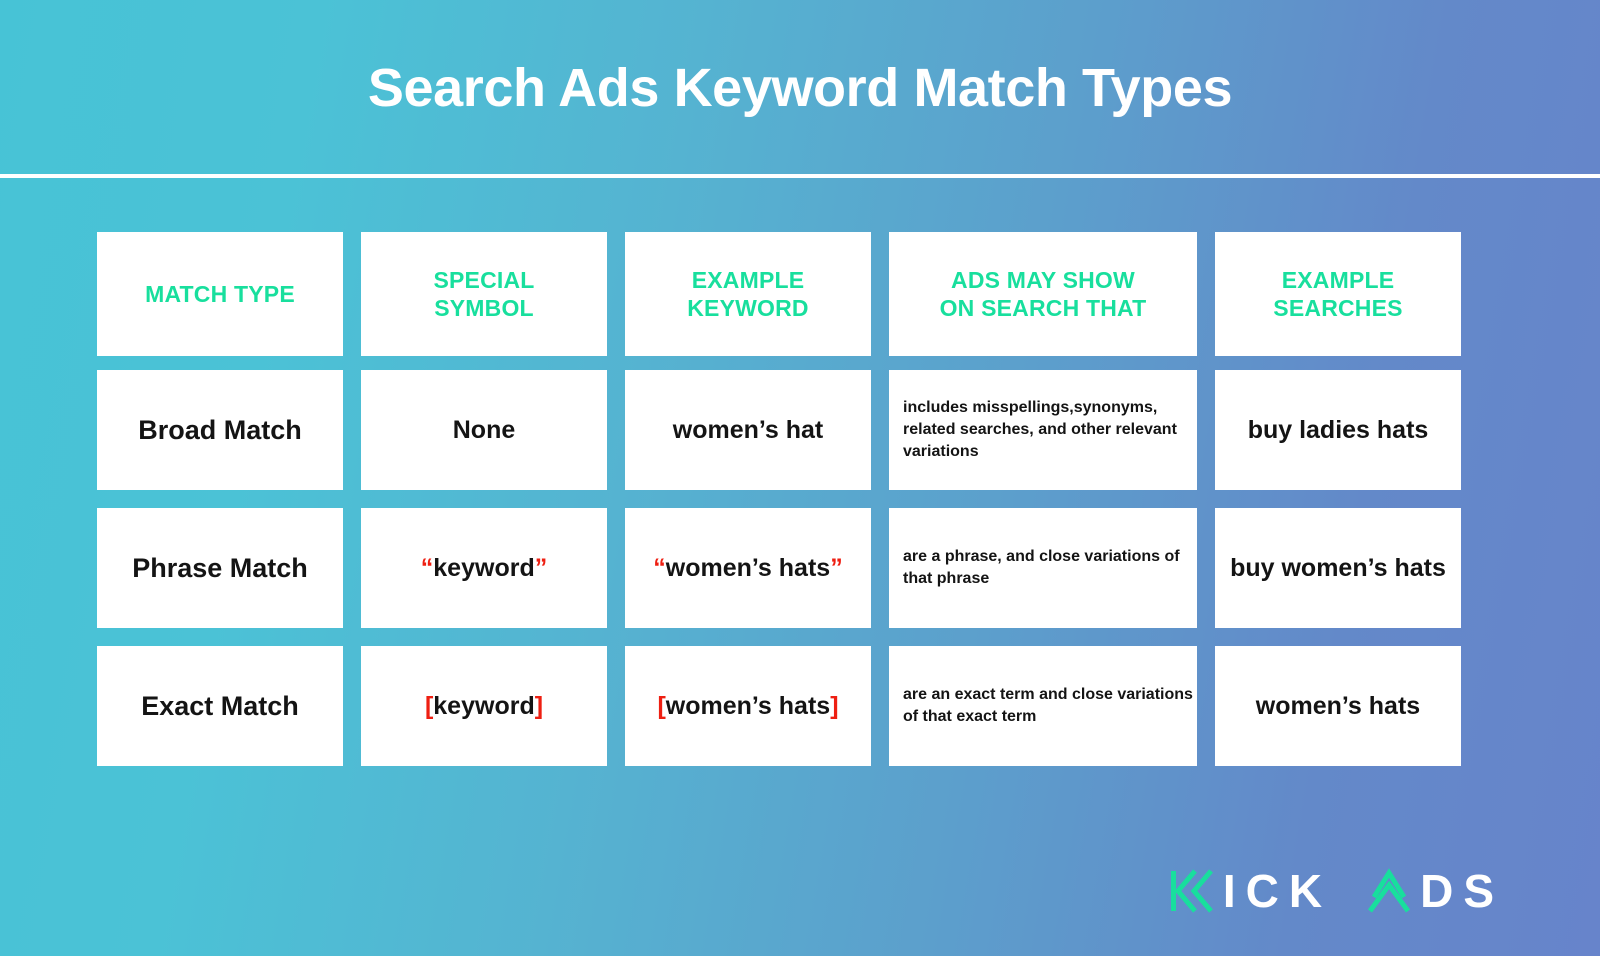 The image size is (1600, 956). I want to click on header-label-match-type: MATCH TYPE, so click(220, 293).